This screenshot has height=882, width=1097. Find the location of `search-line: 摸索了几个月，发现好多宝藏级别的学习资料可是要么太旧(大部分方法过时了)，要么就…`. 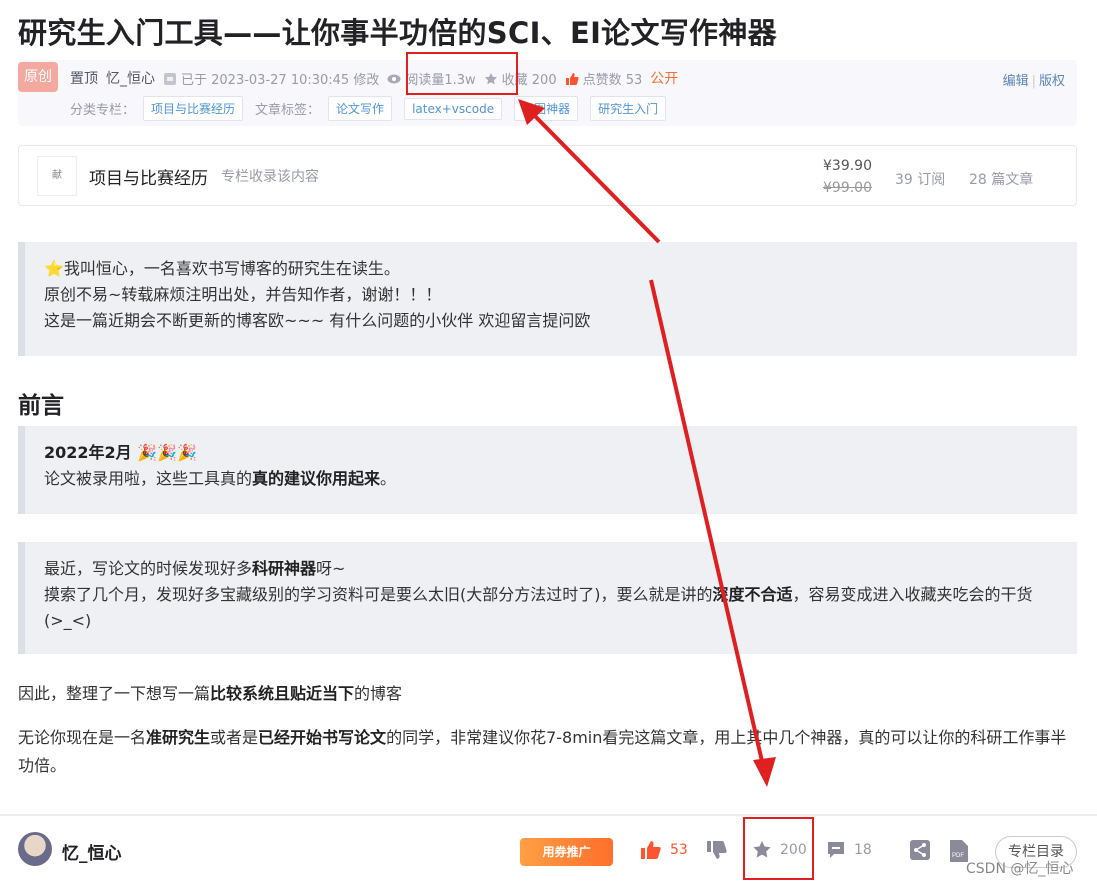

search-line: 摸索了几个月，发现好多宝藏级别的学习资料可是要么太旧(大部分方法过时了)，要么就… is located at coordinates (538, 607).